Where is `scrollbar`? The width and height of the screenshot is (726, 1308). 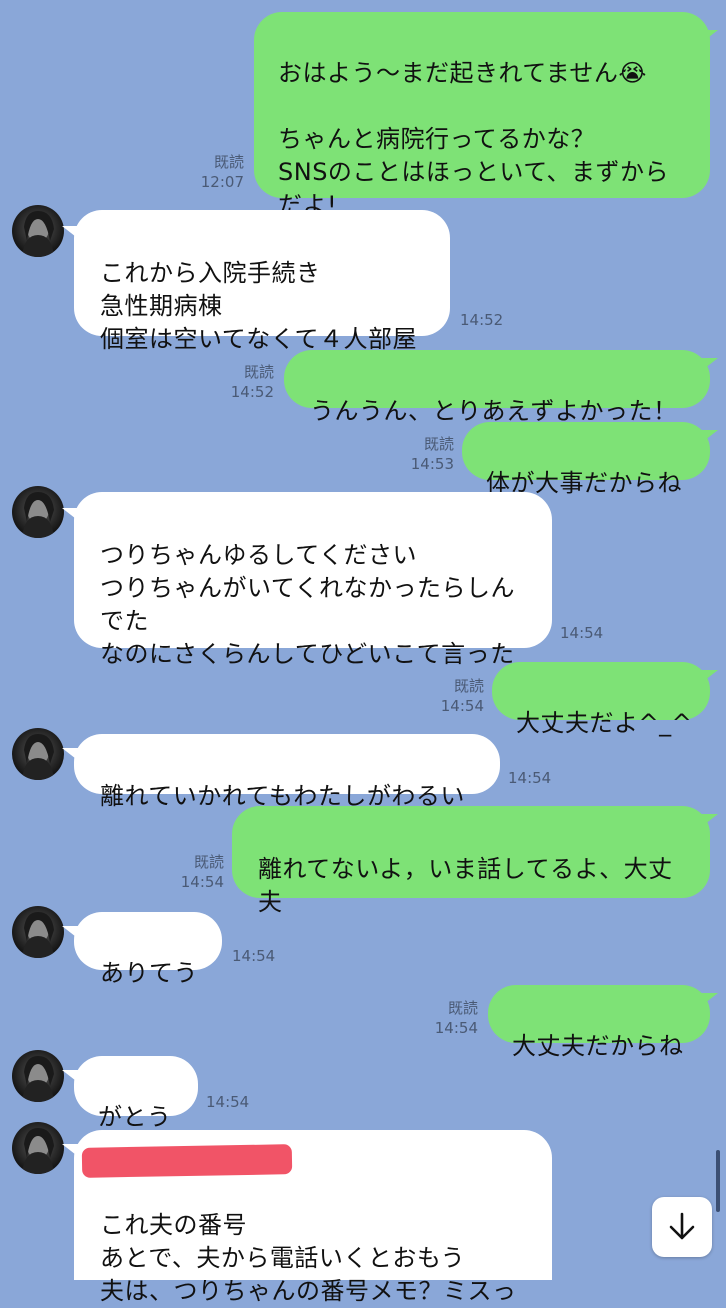
scrollbar is located at coordinates (718, 1181).